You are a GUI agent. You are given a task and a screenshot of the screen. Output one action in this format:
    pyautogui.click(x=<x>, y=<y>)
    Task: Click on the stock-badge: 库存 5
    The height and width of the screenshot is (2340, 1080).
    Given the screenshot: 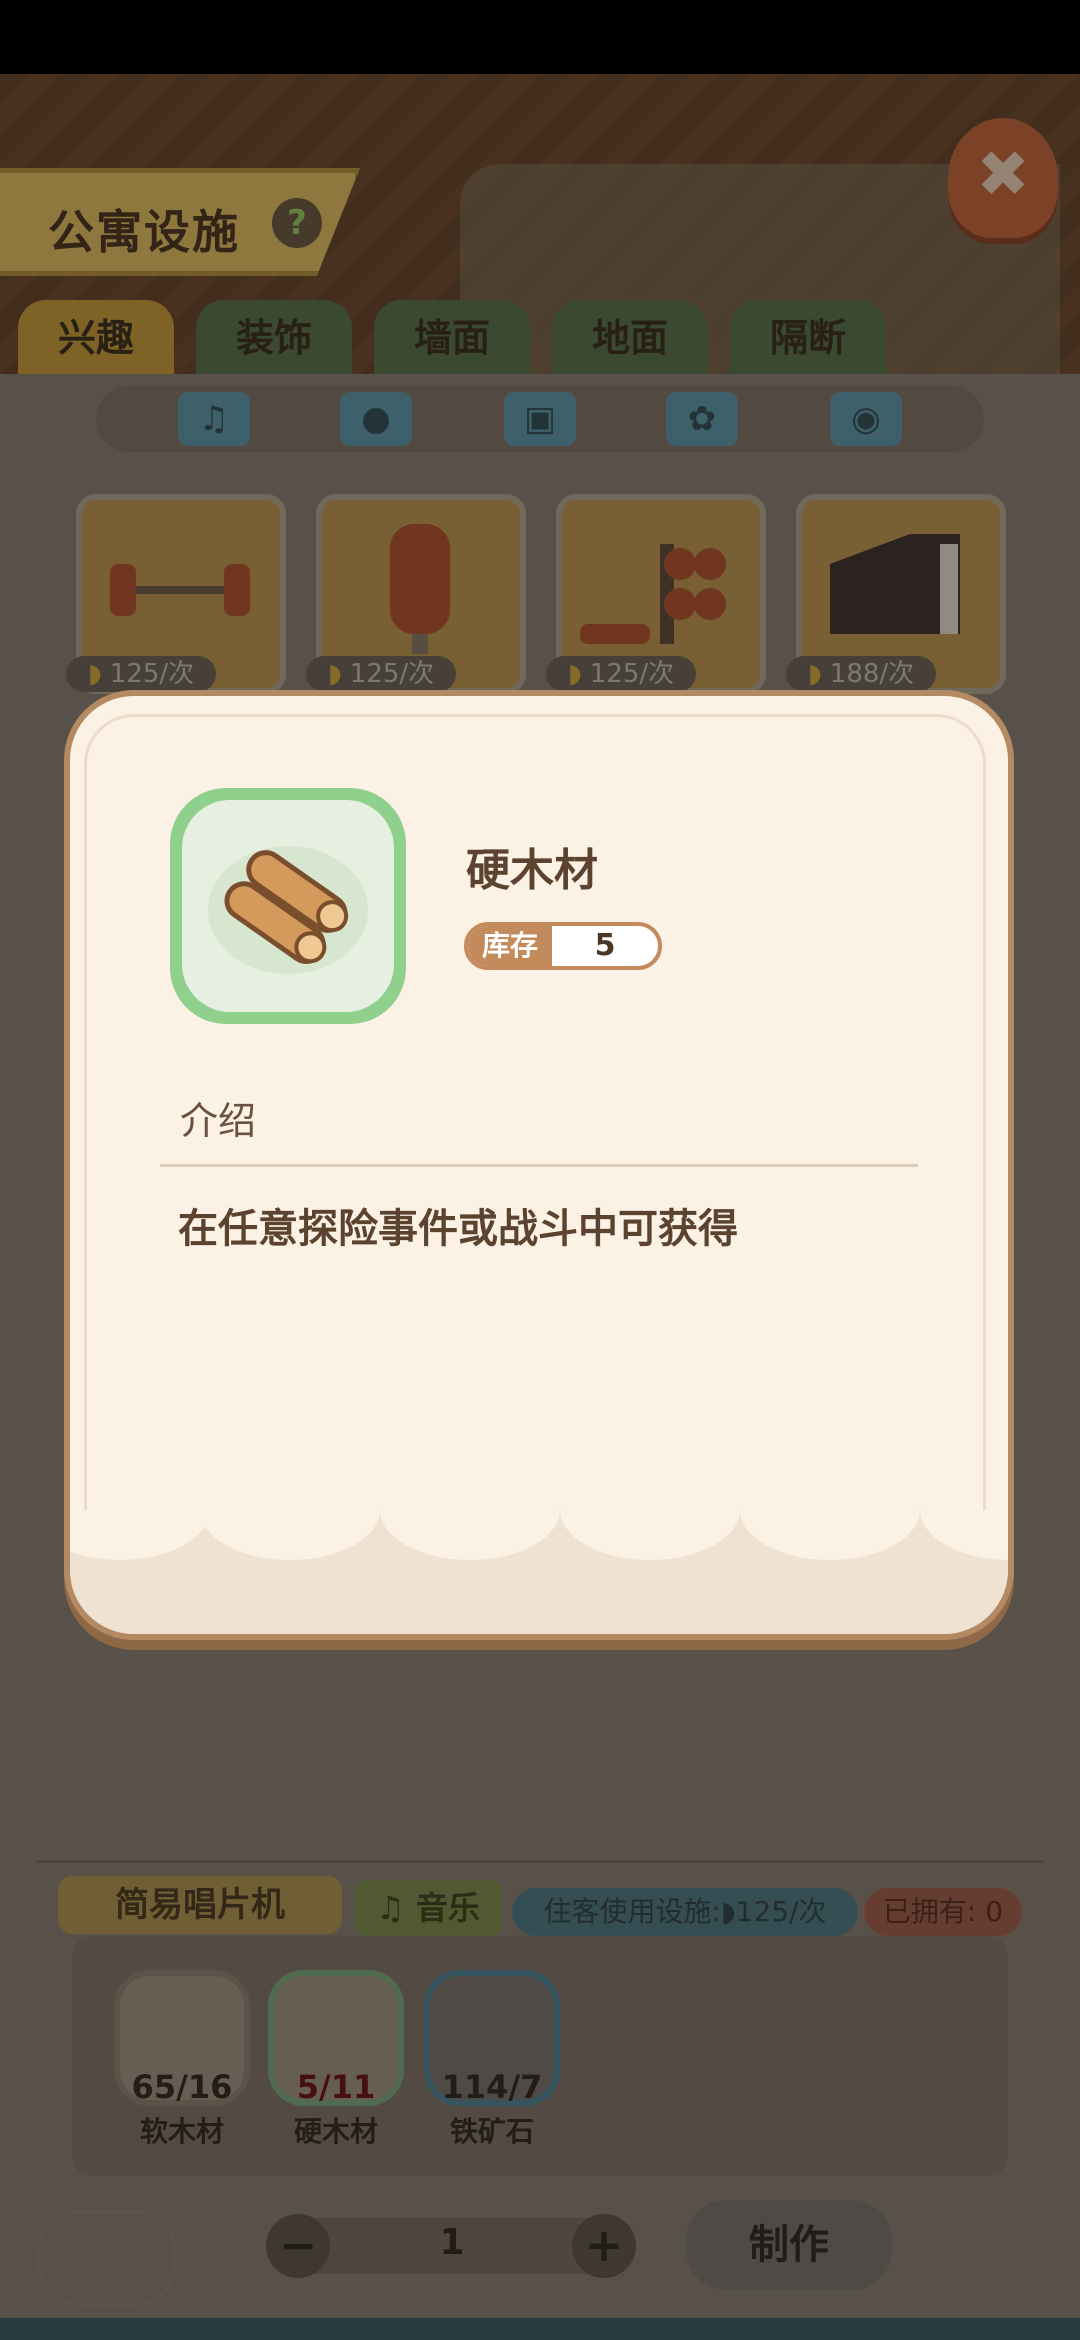 What is the action you would take?
    pyautogui.click(x=563, y=946)
    